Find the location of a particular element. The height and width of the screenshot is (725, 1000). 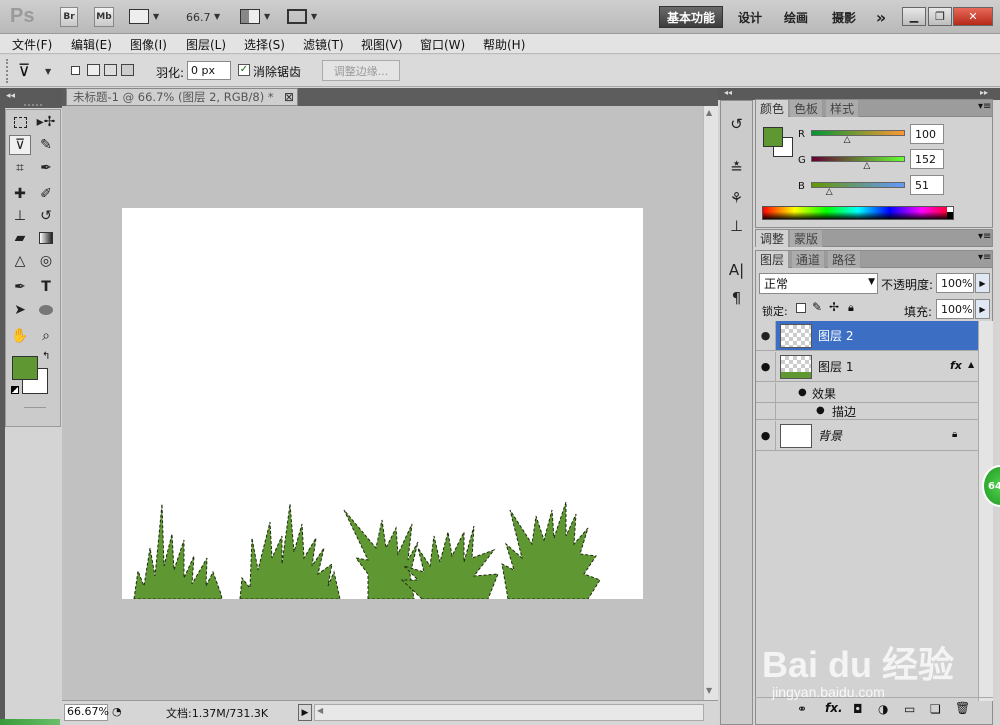

subtract-selection-icon is located at coordinates (110, 70).